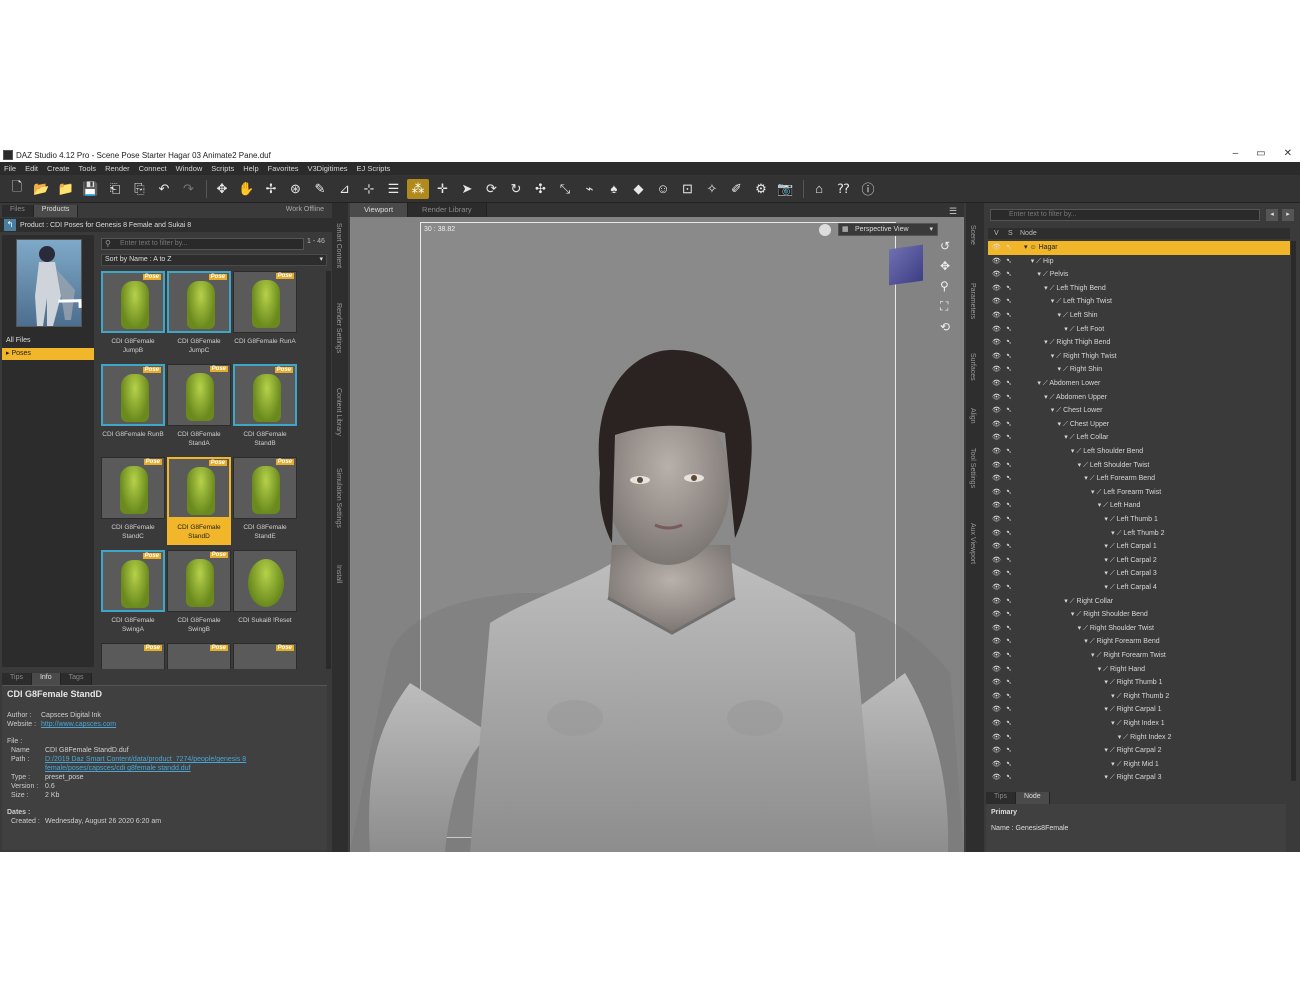  I want to click on work-offline-button: Work Offline, so click(305, 209).